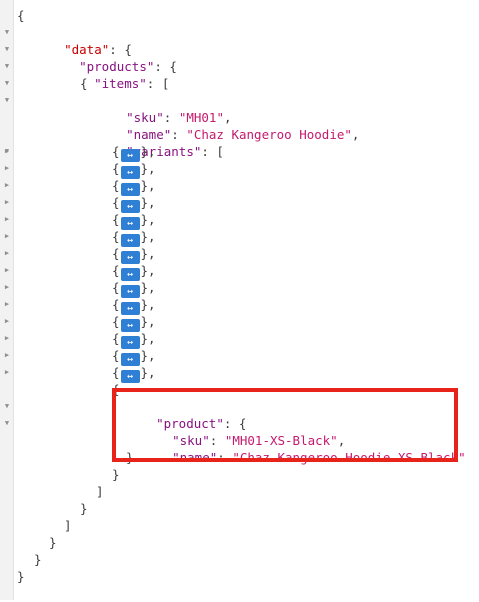 This screenshot has height=602, width=479. What do you see at coordinates (21, 15) in the screenshot?
I see `root-open-brace: {` at bounding box center [21, 15].